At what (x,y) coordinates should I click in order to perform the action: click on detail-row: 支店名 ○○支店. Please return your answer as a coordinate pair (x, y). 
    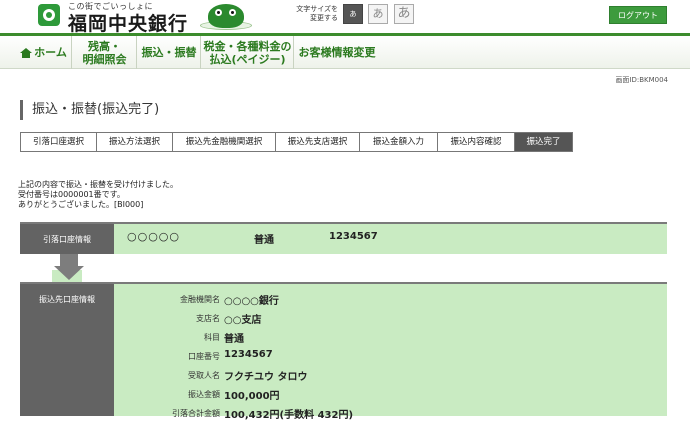
    Looking at the image, I should click on (264, 320).